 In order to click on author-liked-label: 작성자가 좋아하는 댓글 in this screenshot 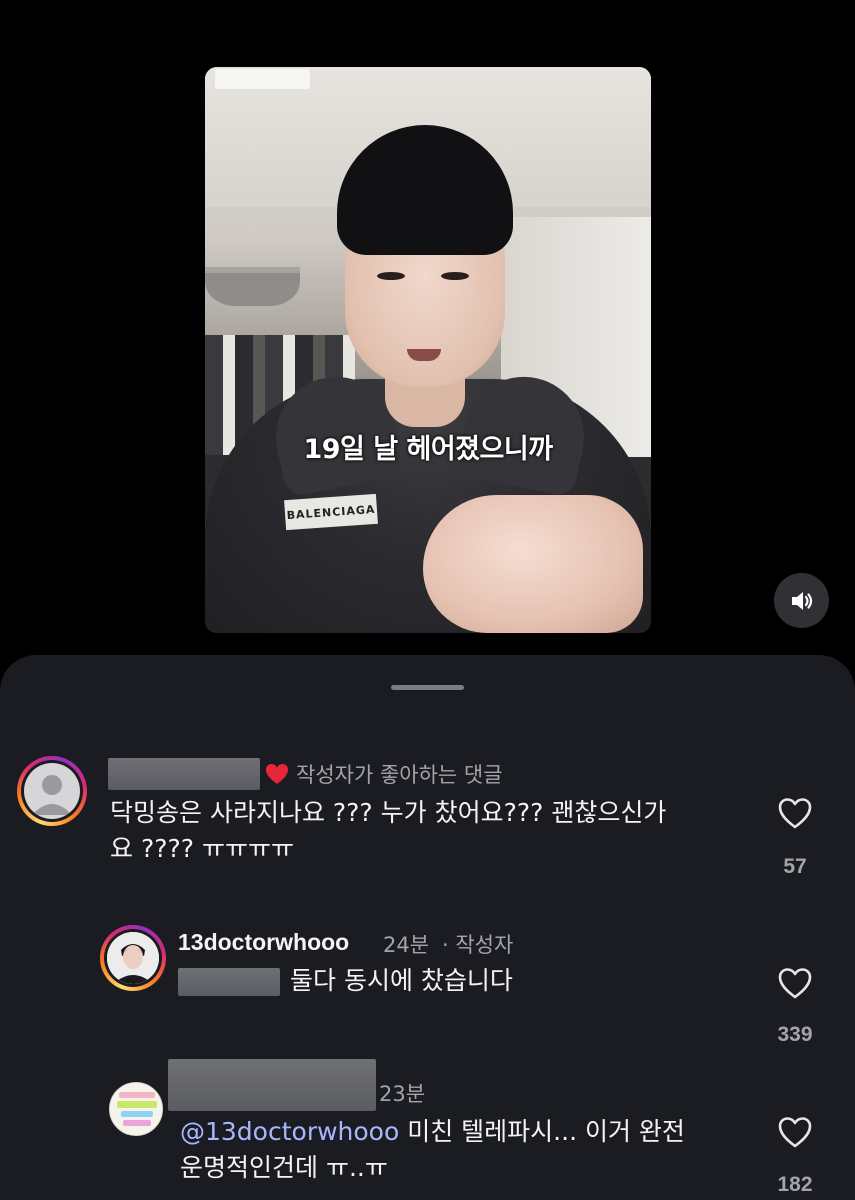, I will do `click(399, 775)`.